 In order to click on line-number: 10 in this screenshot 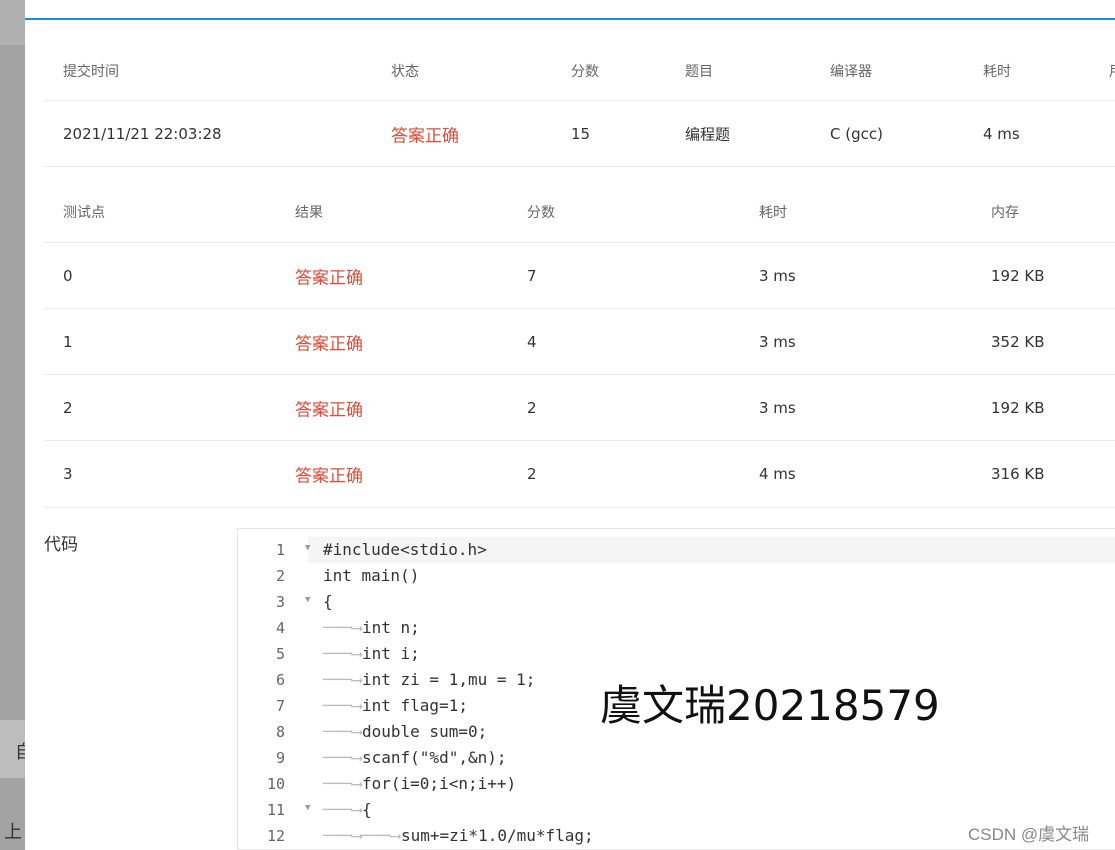, I will do `click(275, 784)`.